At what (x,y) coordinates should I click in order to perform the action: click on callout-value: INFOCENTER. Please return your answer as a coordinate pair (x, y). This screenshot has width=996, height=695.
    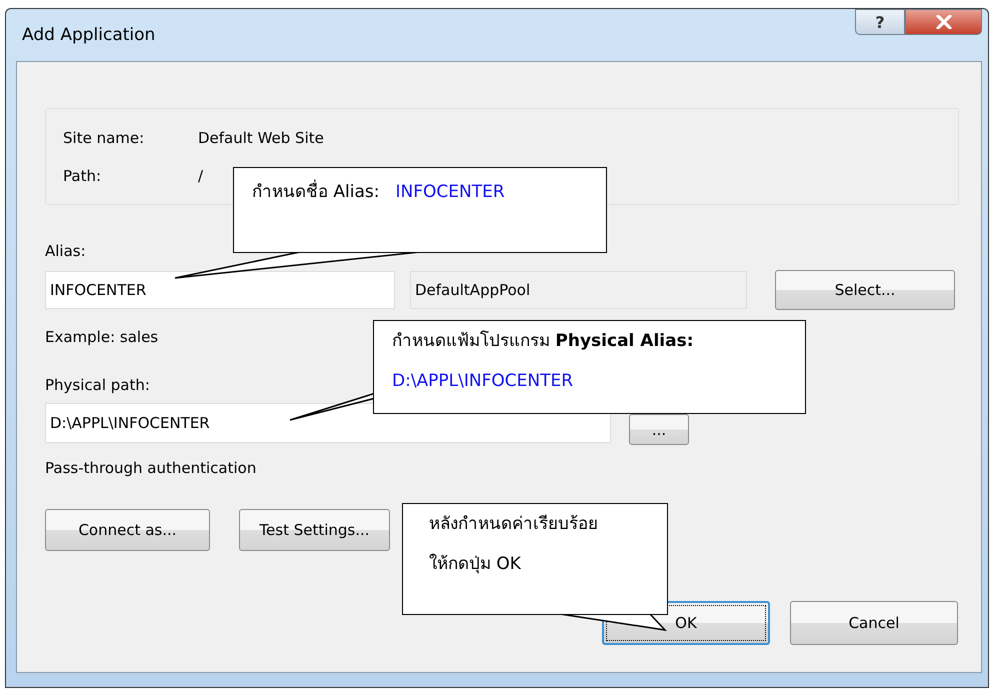
    Looking at the image, I should click on (450, 192).